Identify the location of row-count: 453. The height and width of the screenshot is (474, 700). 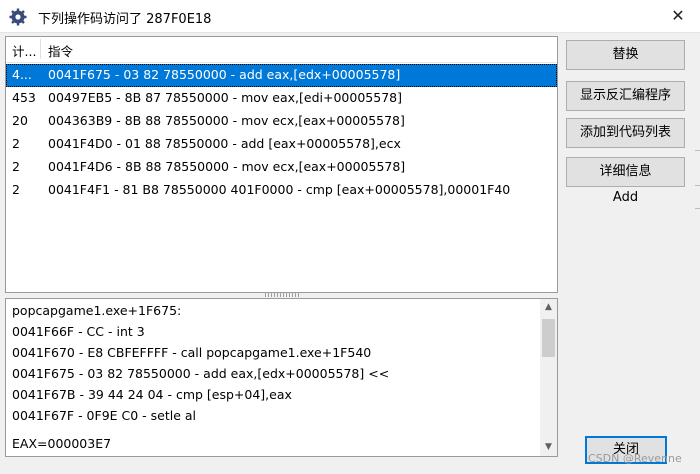
(24, 97).